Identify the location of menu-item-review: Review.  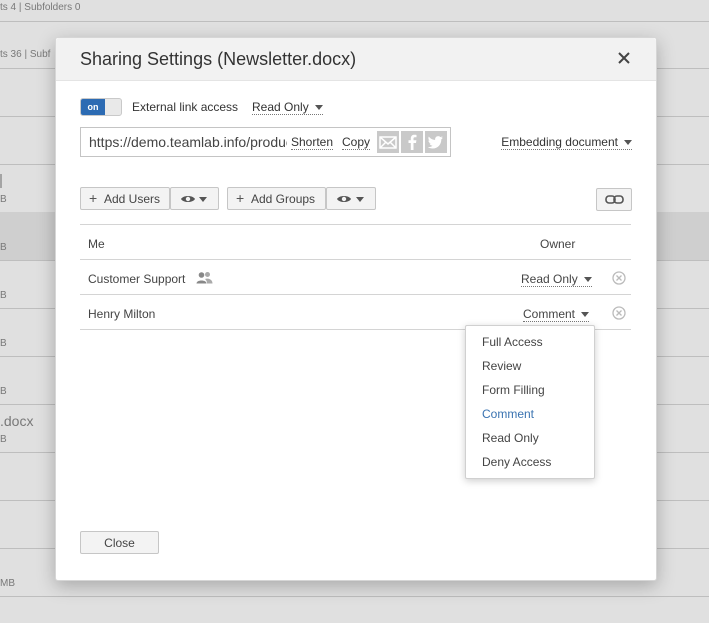
(501, 366).